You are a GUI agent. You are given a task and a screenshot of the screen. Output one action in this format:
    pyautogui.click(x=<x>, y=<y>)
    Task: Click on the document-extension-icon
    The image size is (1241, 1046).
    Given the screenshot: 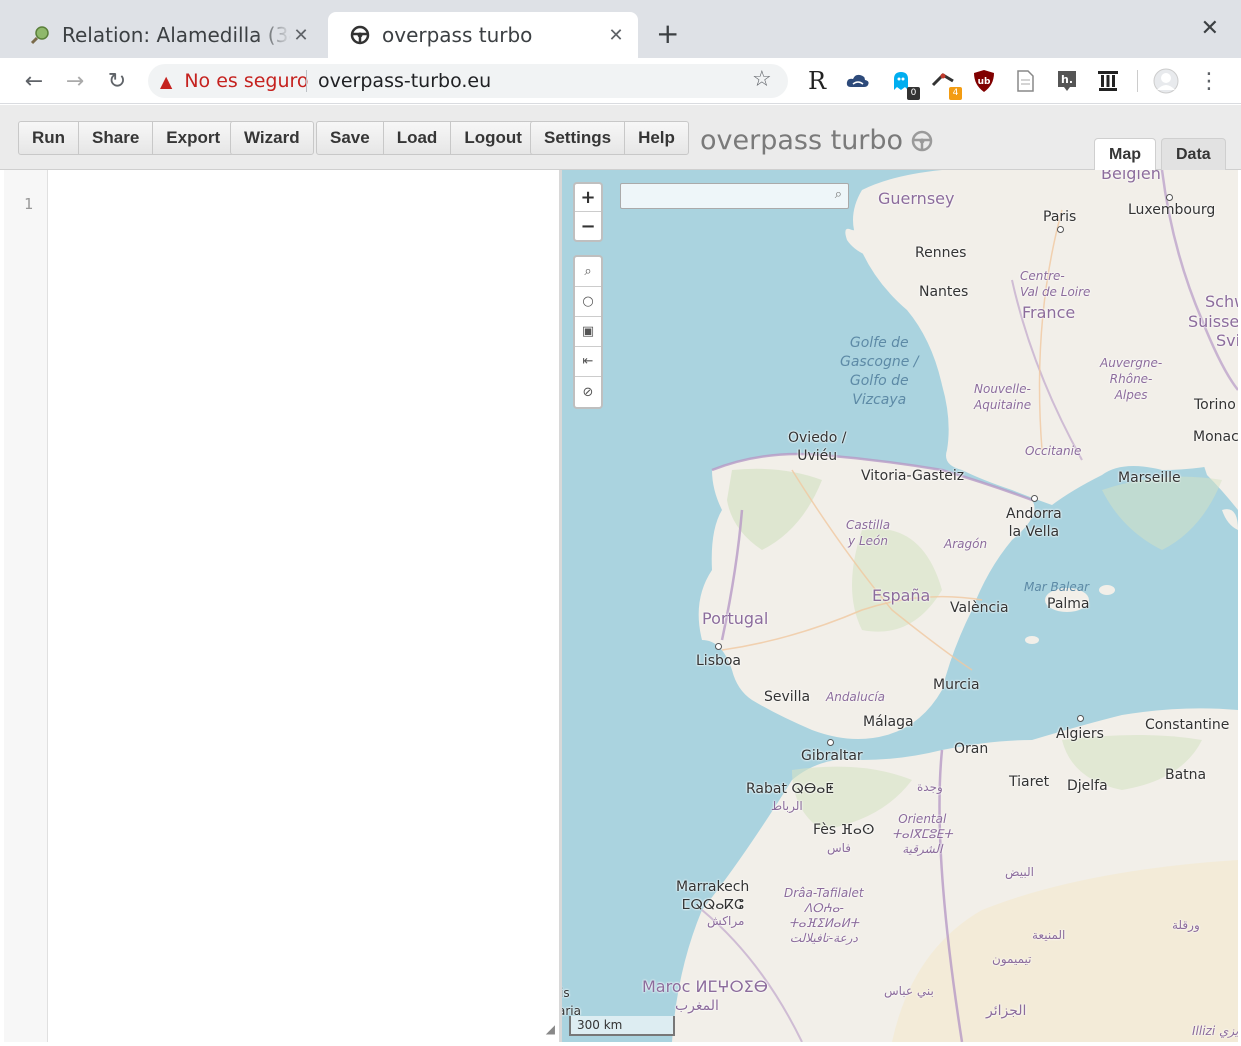 What is the action you would take?
    pyautogui.click(x=1025, y=81)
    